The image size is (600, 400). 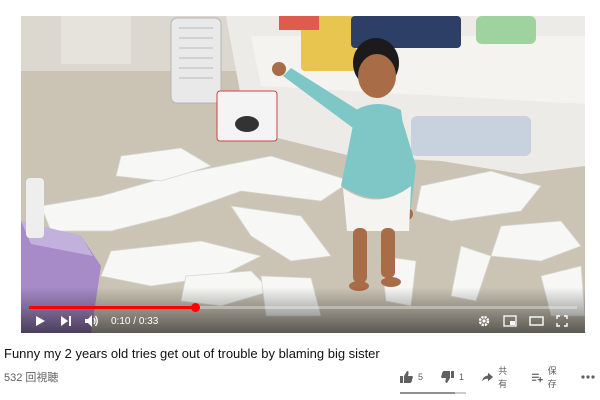 I want to click on current-time: 0:10, so click(x=121, y=321).